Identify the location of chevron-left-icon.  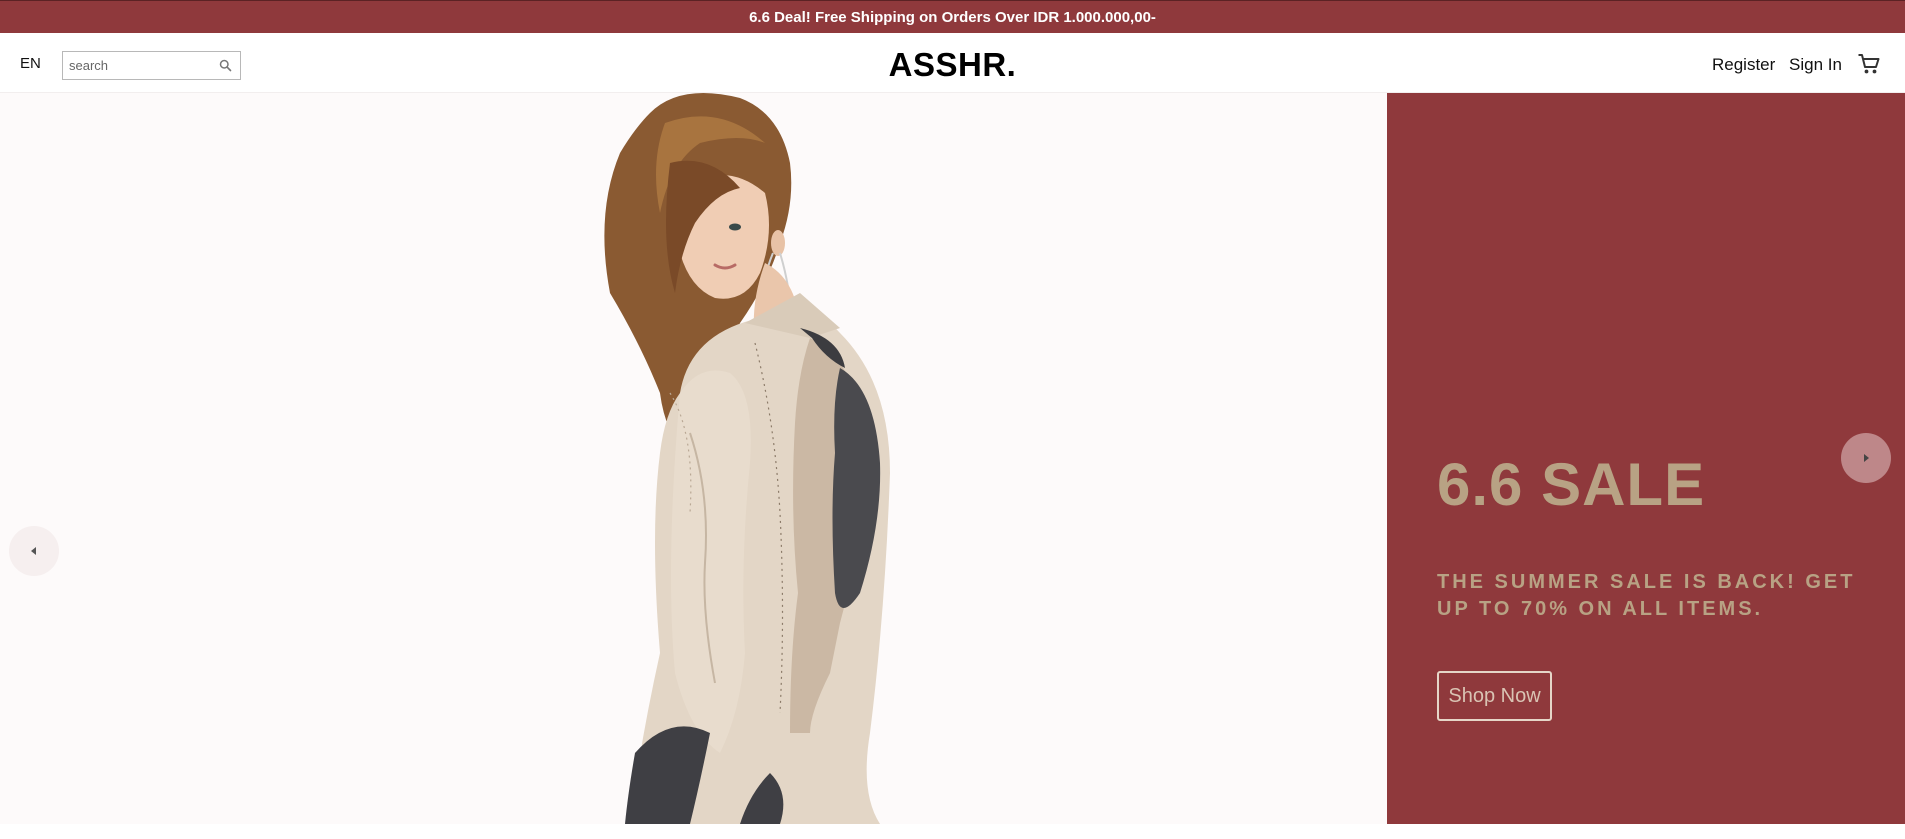
(33, 551).